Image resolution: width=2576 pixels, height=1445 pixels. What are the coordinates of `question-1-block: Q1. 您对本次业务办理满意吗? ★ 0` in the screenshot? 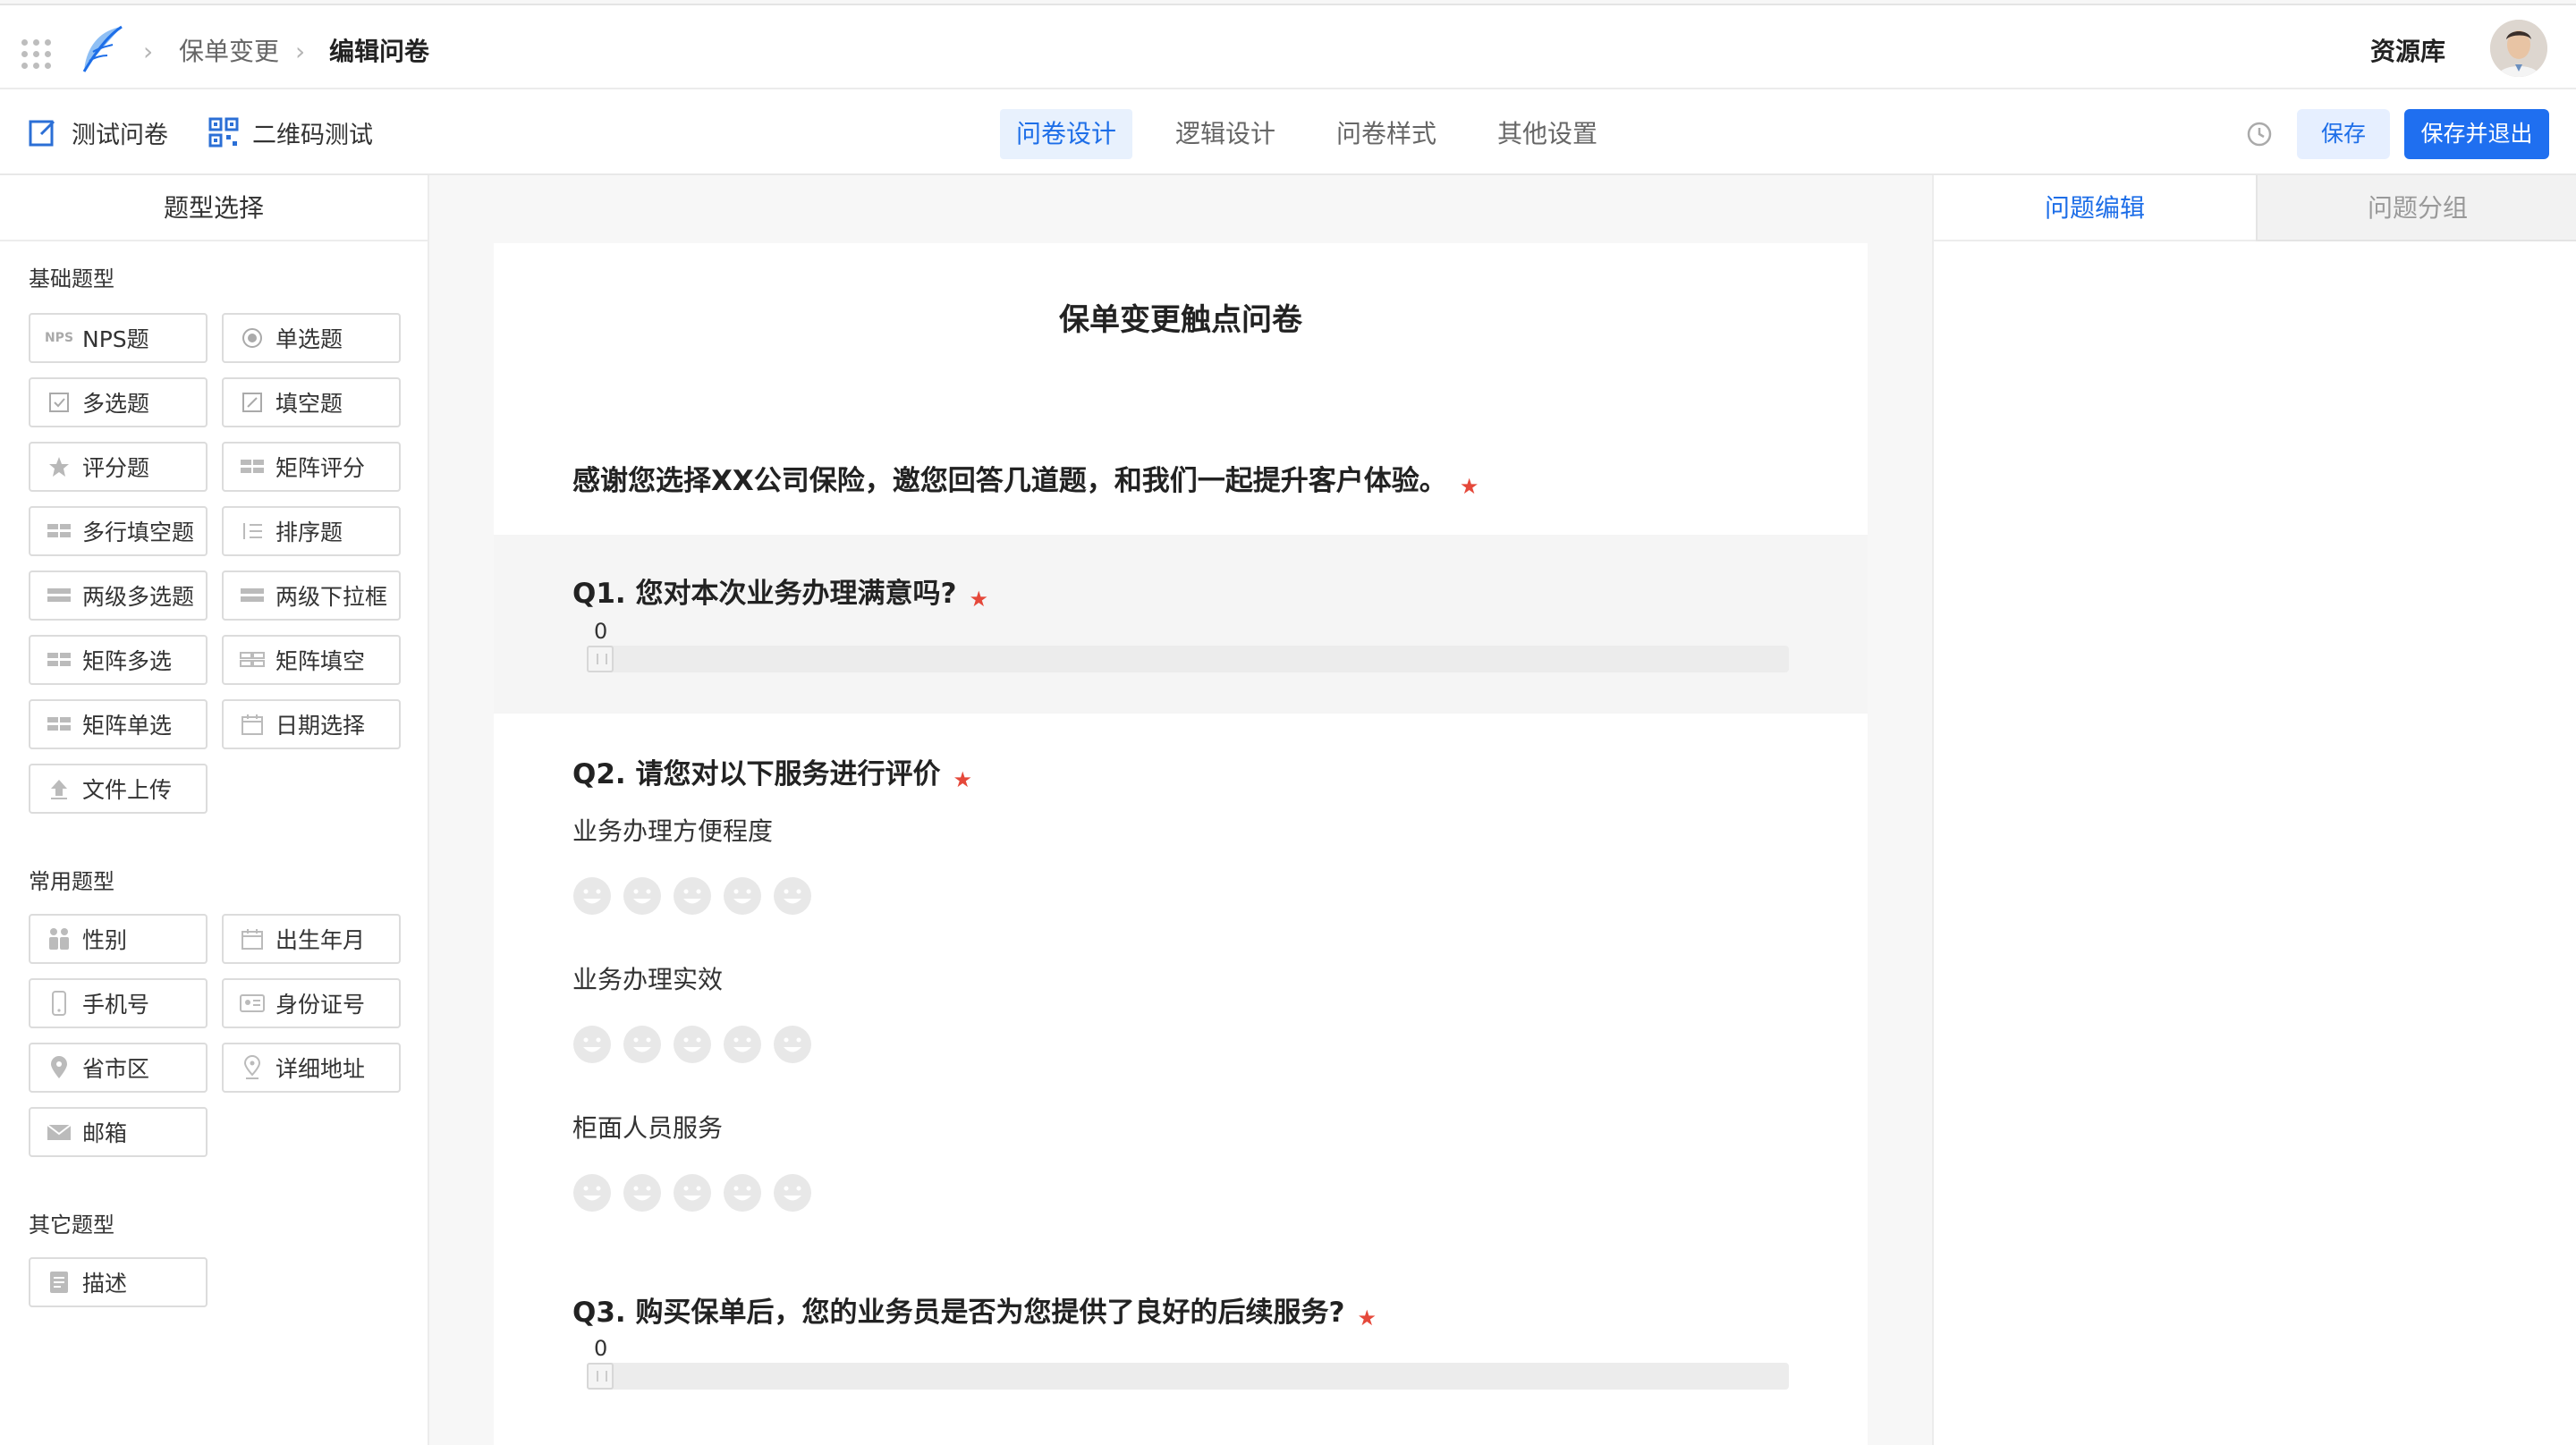 It's located at (1181, 624).